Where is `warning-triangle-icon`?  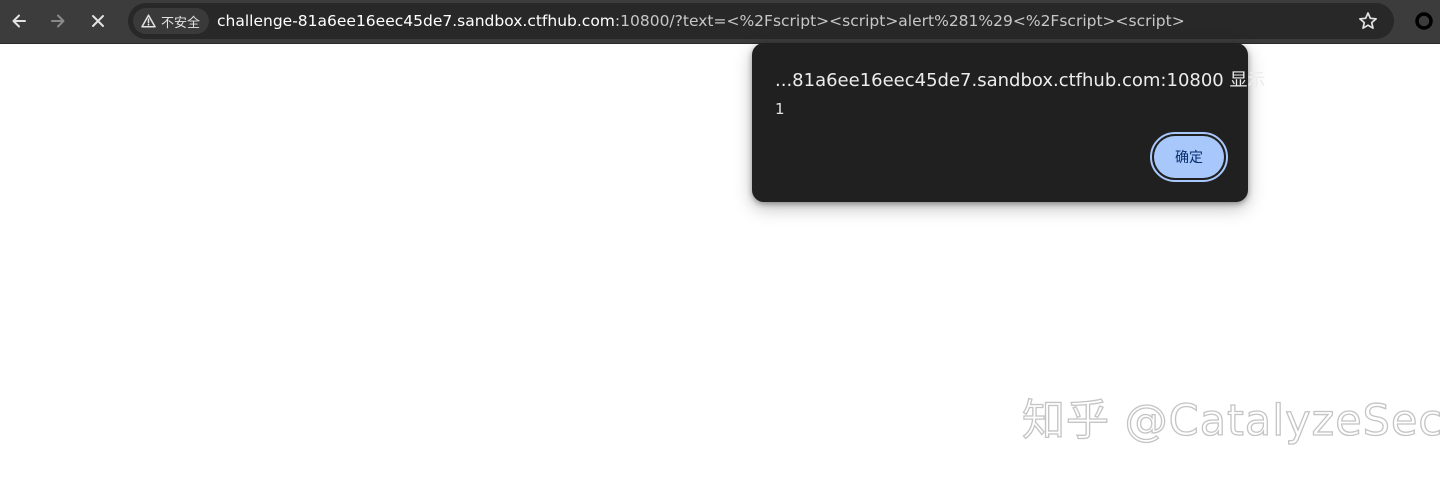 warning-triangle-icon is located at coordinates (148, 21).